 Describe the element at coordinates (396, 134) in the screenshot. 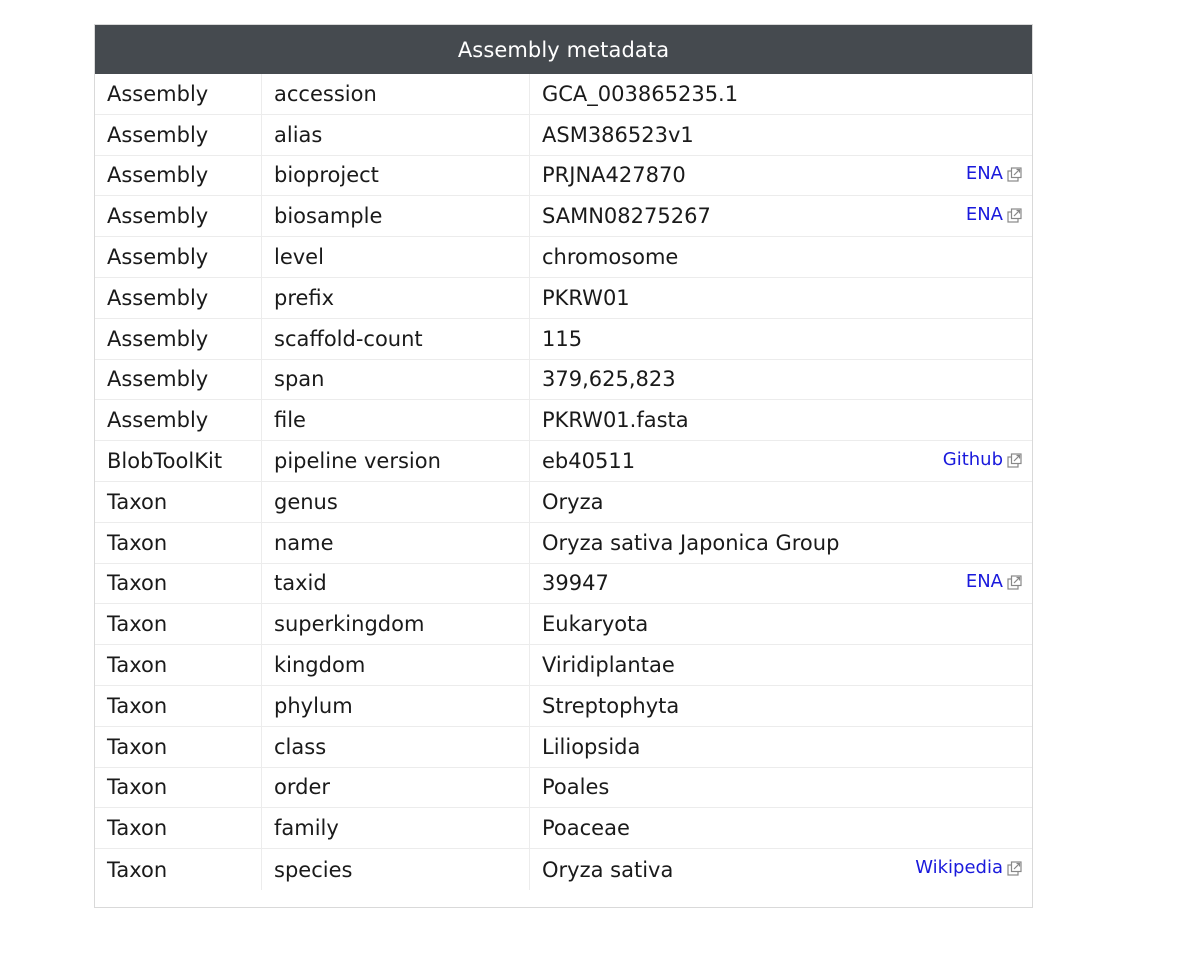

I see `row-key: alias` at that location.